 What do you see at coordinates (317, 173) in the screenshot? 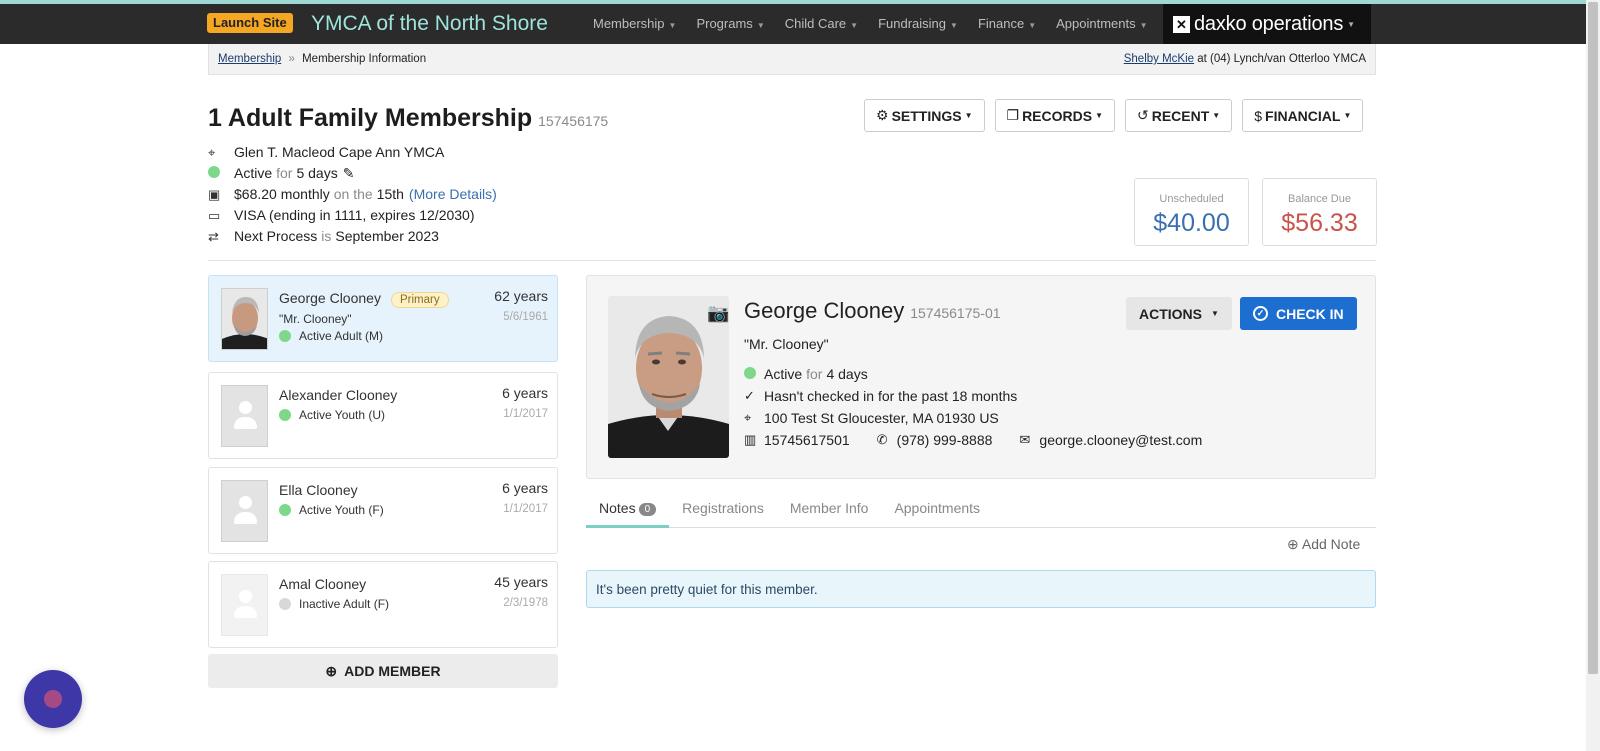
I see `status-duration: 5 days` at bounding box center [317, 173].